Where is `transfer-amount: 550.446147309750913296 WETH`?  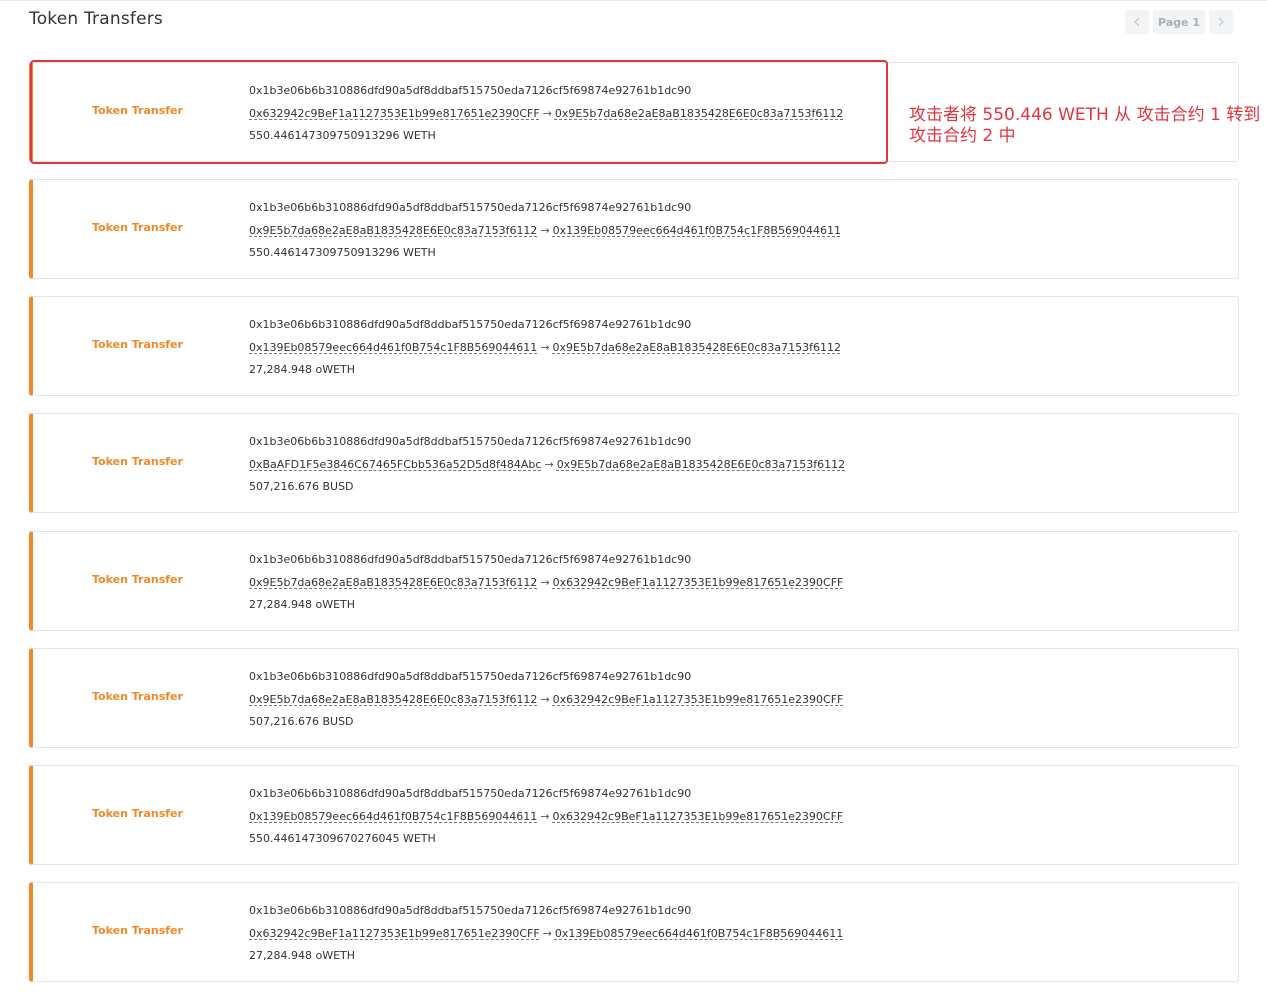 transfer-amount: 550.446147309750913296 WETH is located at coordinates (342, 252).